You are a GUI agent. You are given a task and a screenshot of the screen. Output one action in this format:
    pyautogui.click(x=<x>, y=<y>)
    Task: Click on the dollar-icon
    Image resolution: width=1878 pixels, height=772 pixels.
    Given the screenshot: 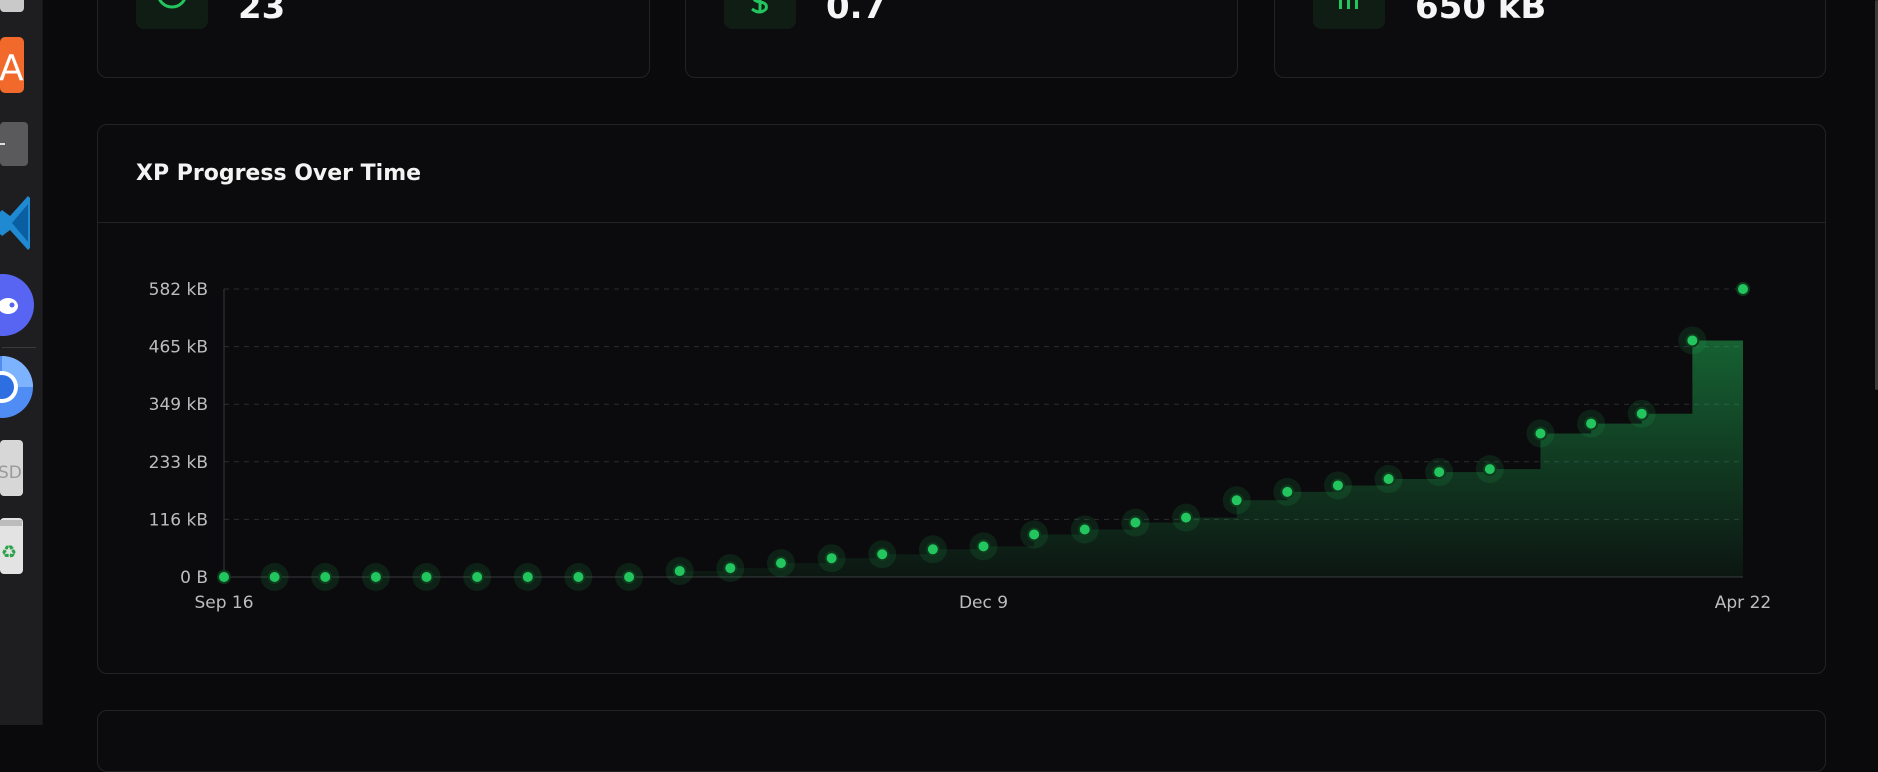 What is the action you would take?
    pyautogui.click(x=760, y=14)
    